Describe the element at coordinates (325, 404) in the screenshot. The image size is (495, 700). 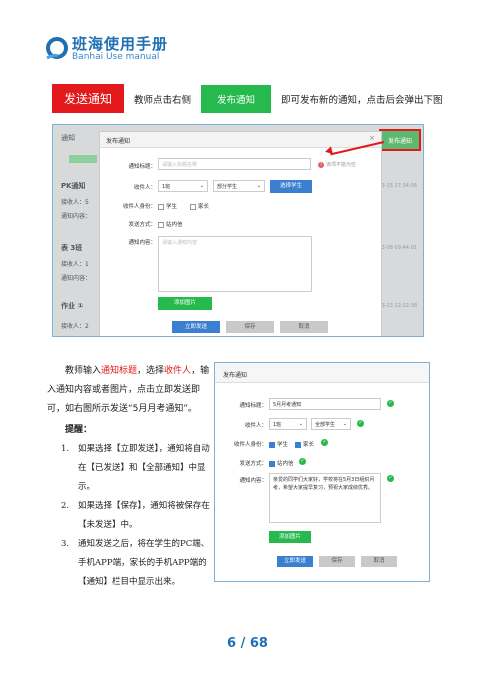
I see `title-input: 5月月考通知` at that location.